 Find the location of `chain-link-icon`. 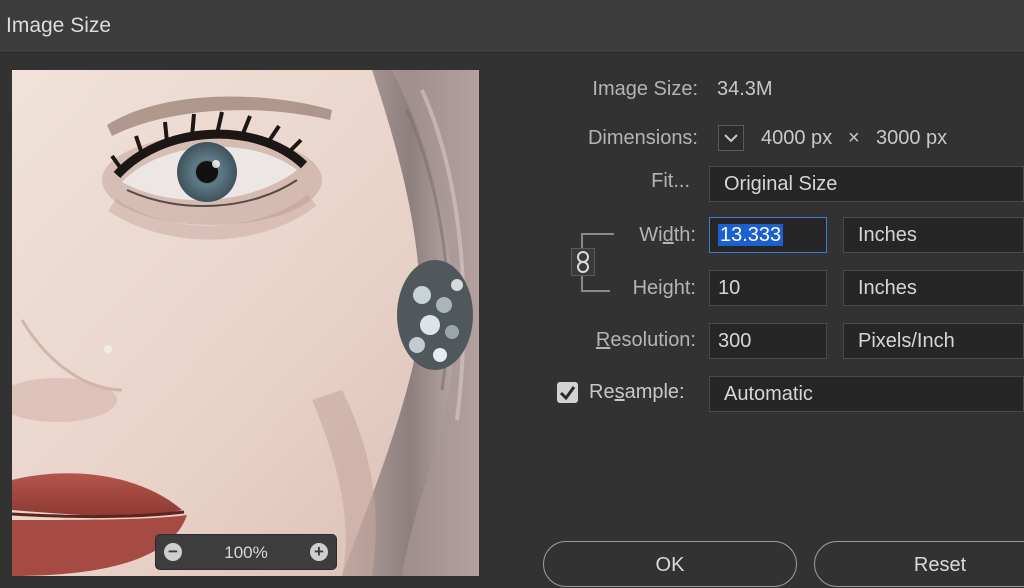

chain-link-icon is located at coordinates (583, 262).